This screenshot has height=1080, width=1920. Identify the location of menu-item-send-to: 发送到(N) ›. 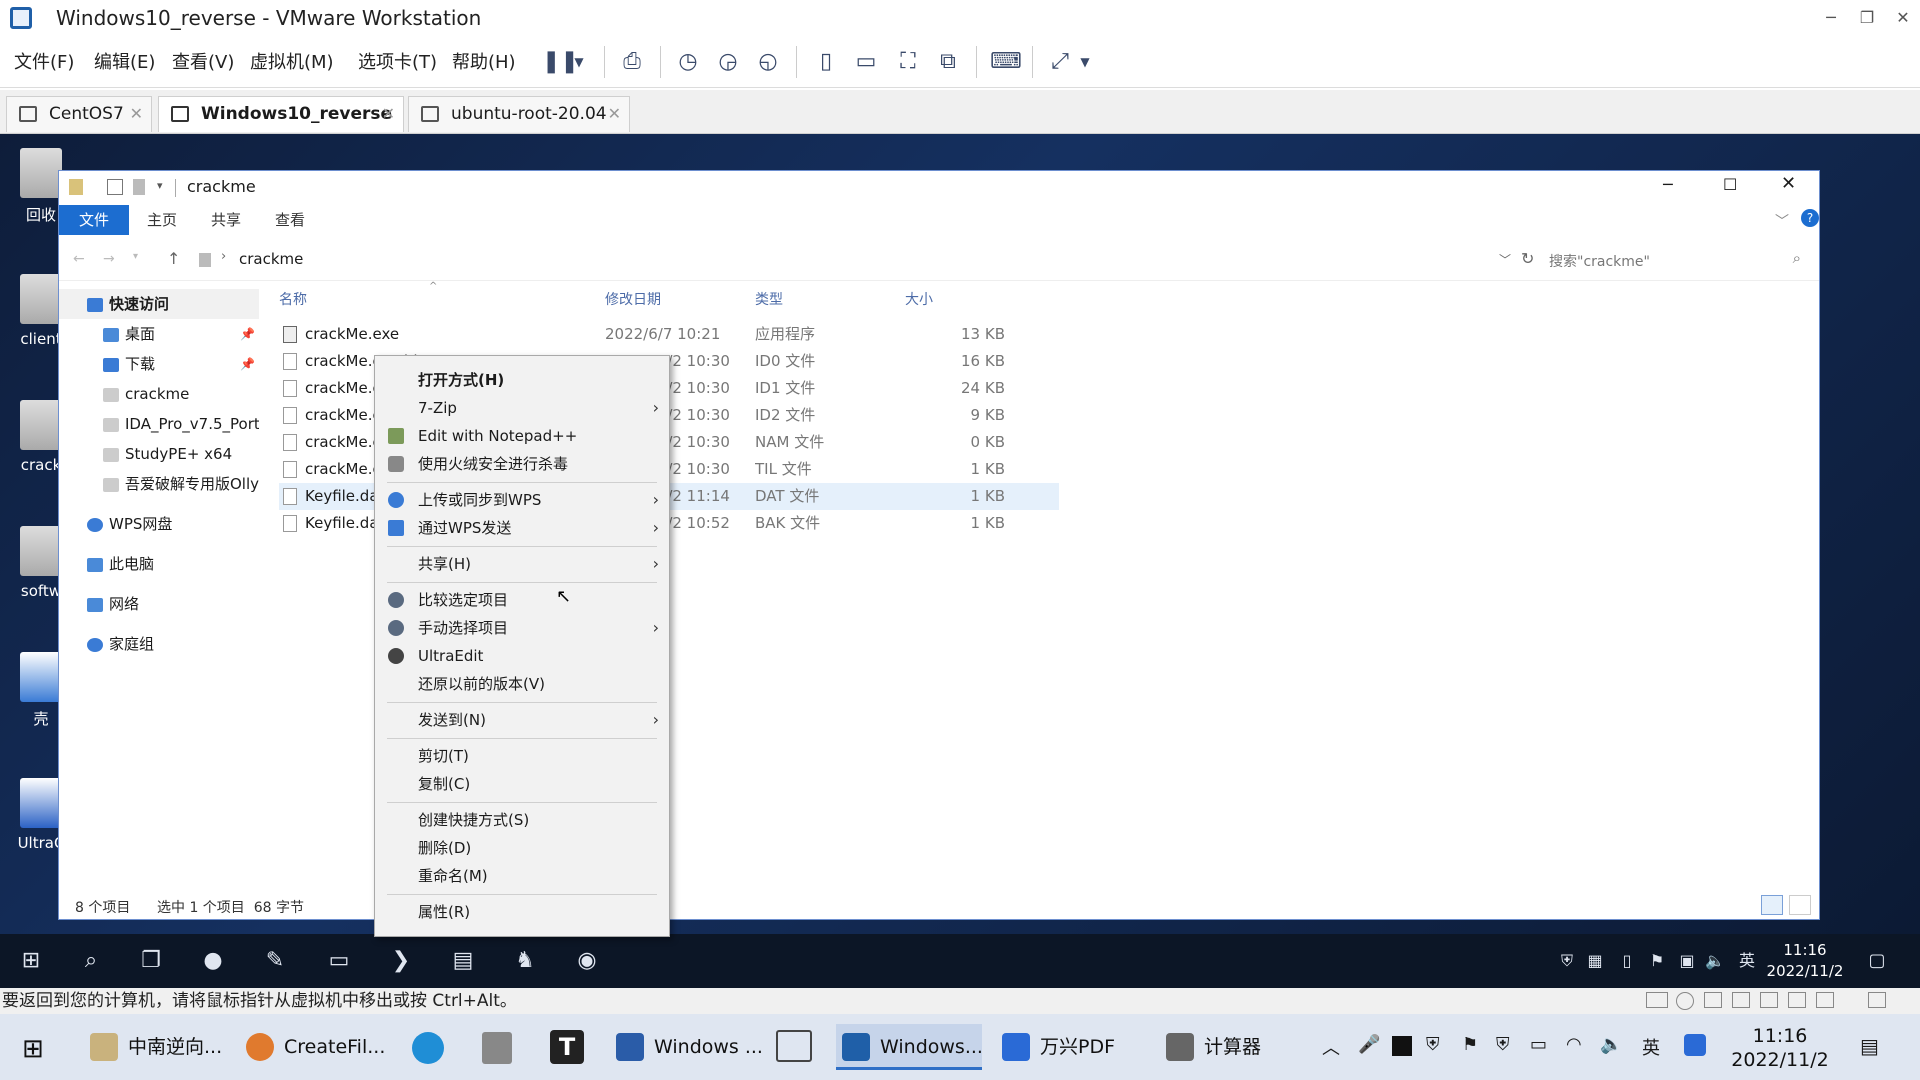
(522, 720).